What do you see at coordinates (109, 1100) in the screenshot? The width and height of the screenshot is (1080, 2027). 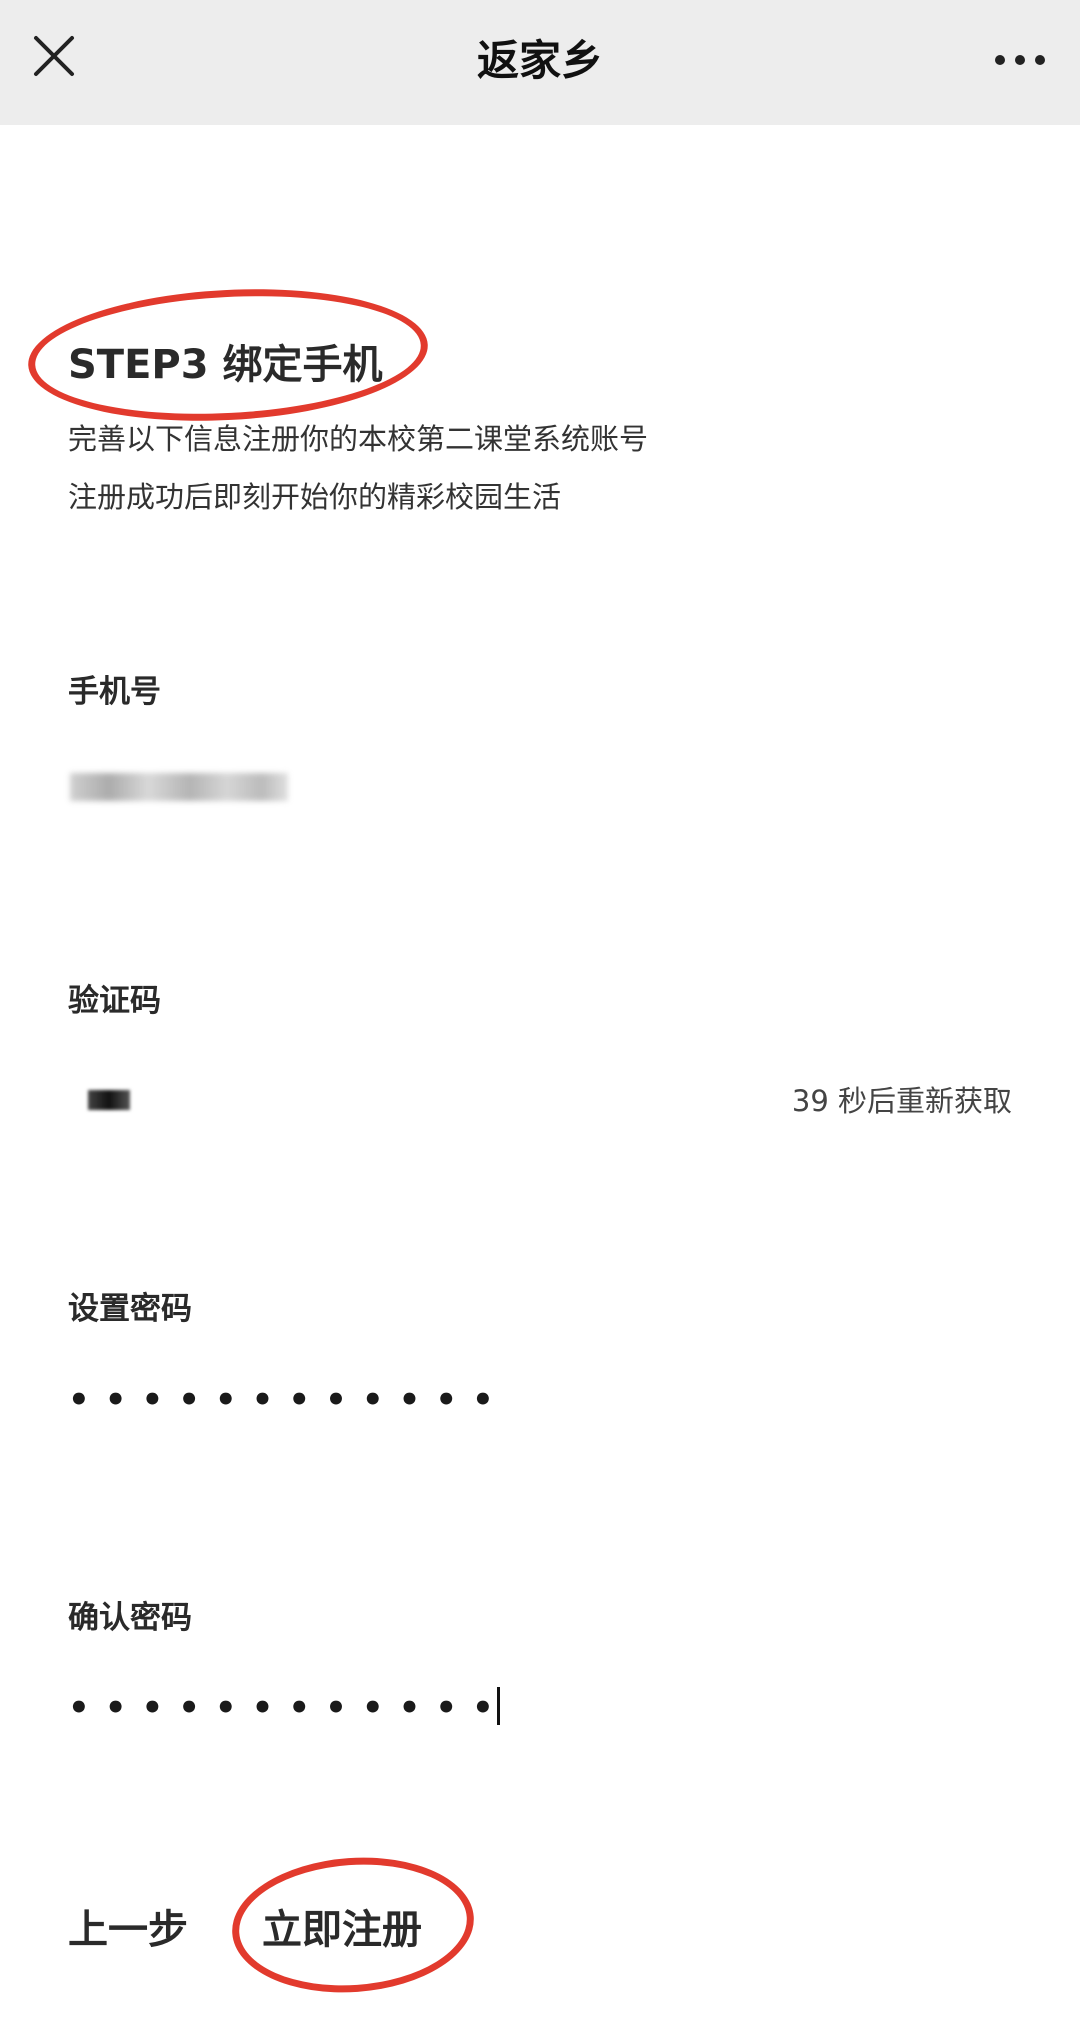 I see `code-value-redacted` at bounding box center [109, 1100].